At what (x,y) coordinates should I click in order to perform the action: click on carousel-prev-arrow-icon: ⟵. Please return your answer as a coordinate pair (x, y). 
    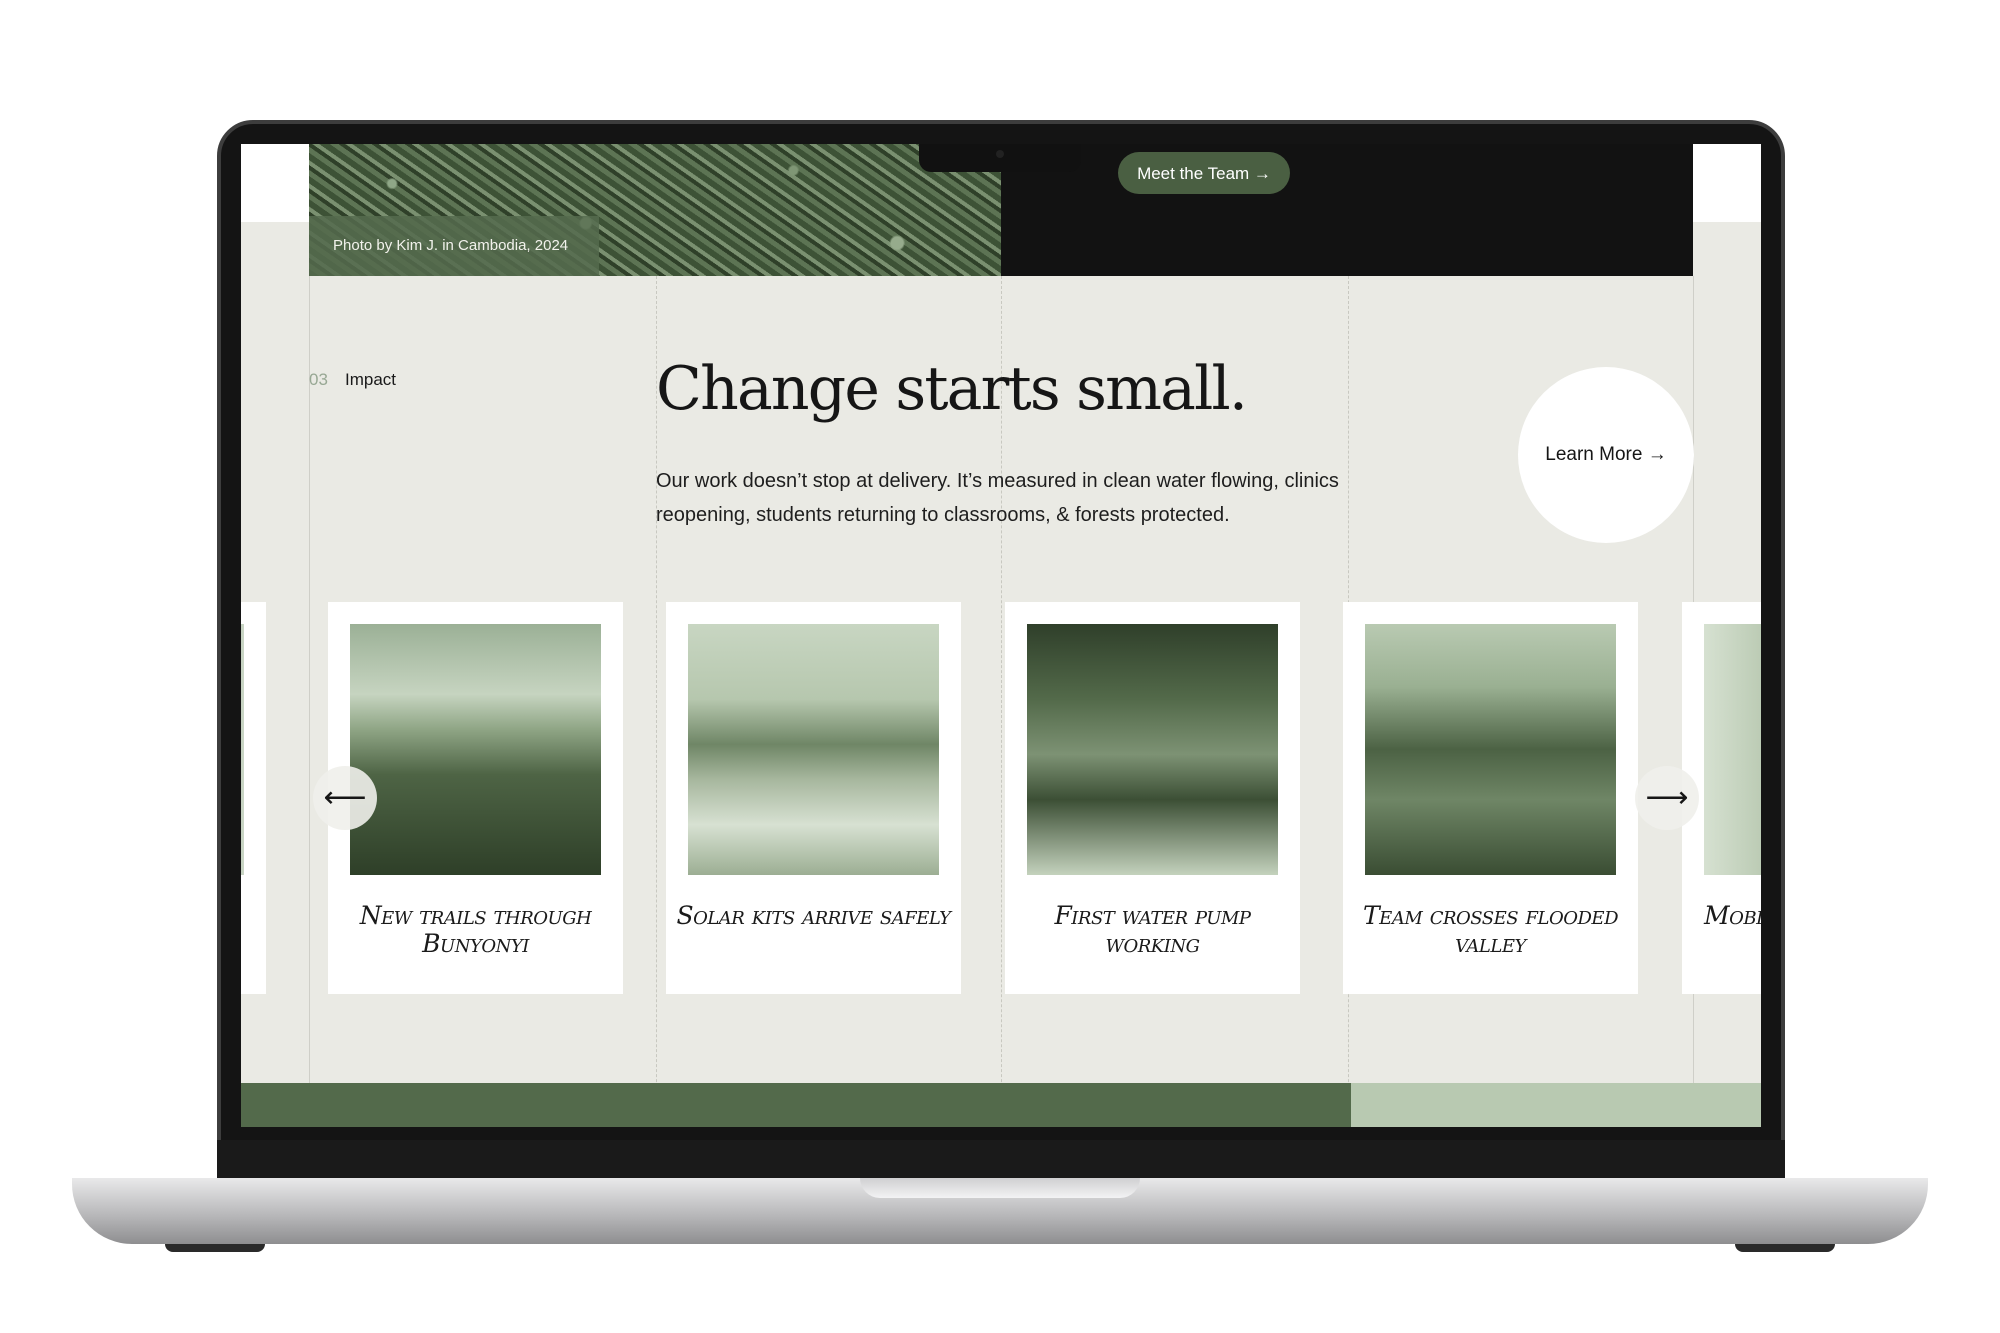
    Looking at the image, I should click on (345, 798).